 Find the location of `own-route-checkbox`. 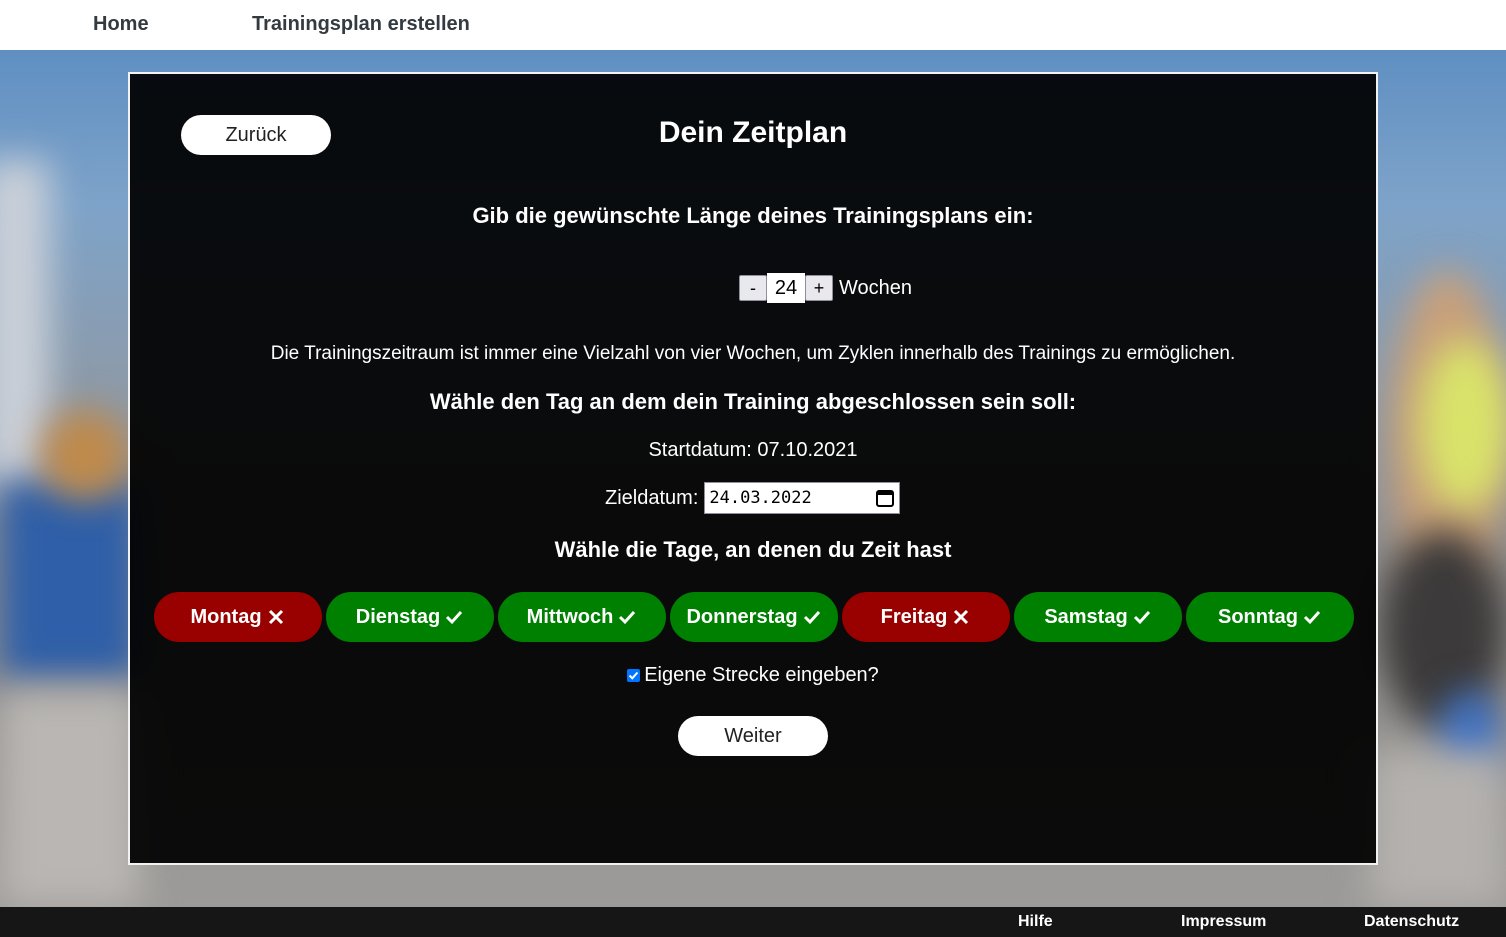

own-route-checkbox is located at coordinates (634, 675).